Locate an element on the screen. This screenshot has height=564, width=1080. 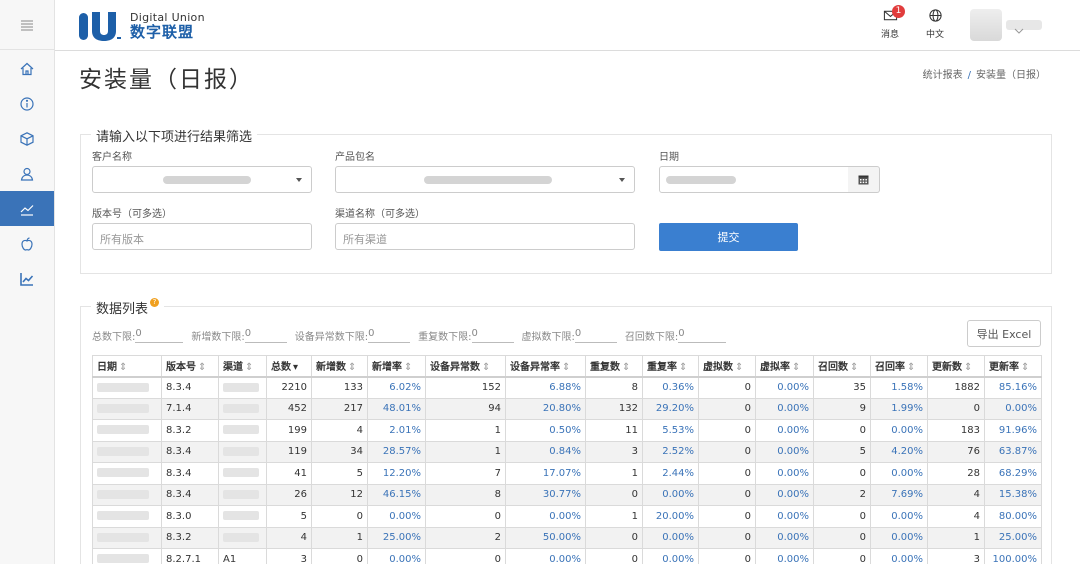
cell-version: 8.3.4 is located at coordinates (190, 494).